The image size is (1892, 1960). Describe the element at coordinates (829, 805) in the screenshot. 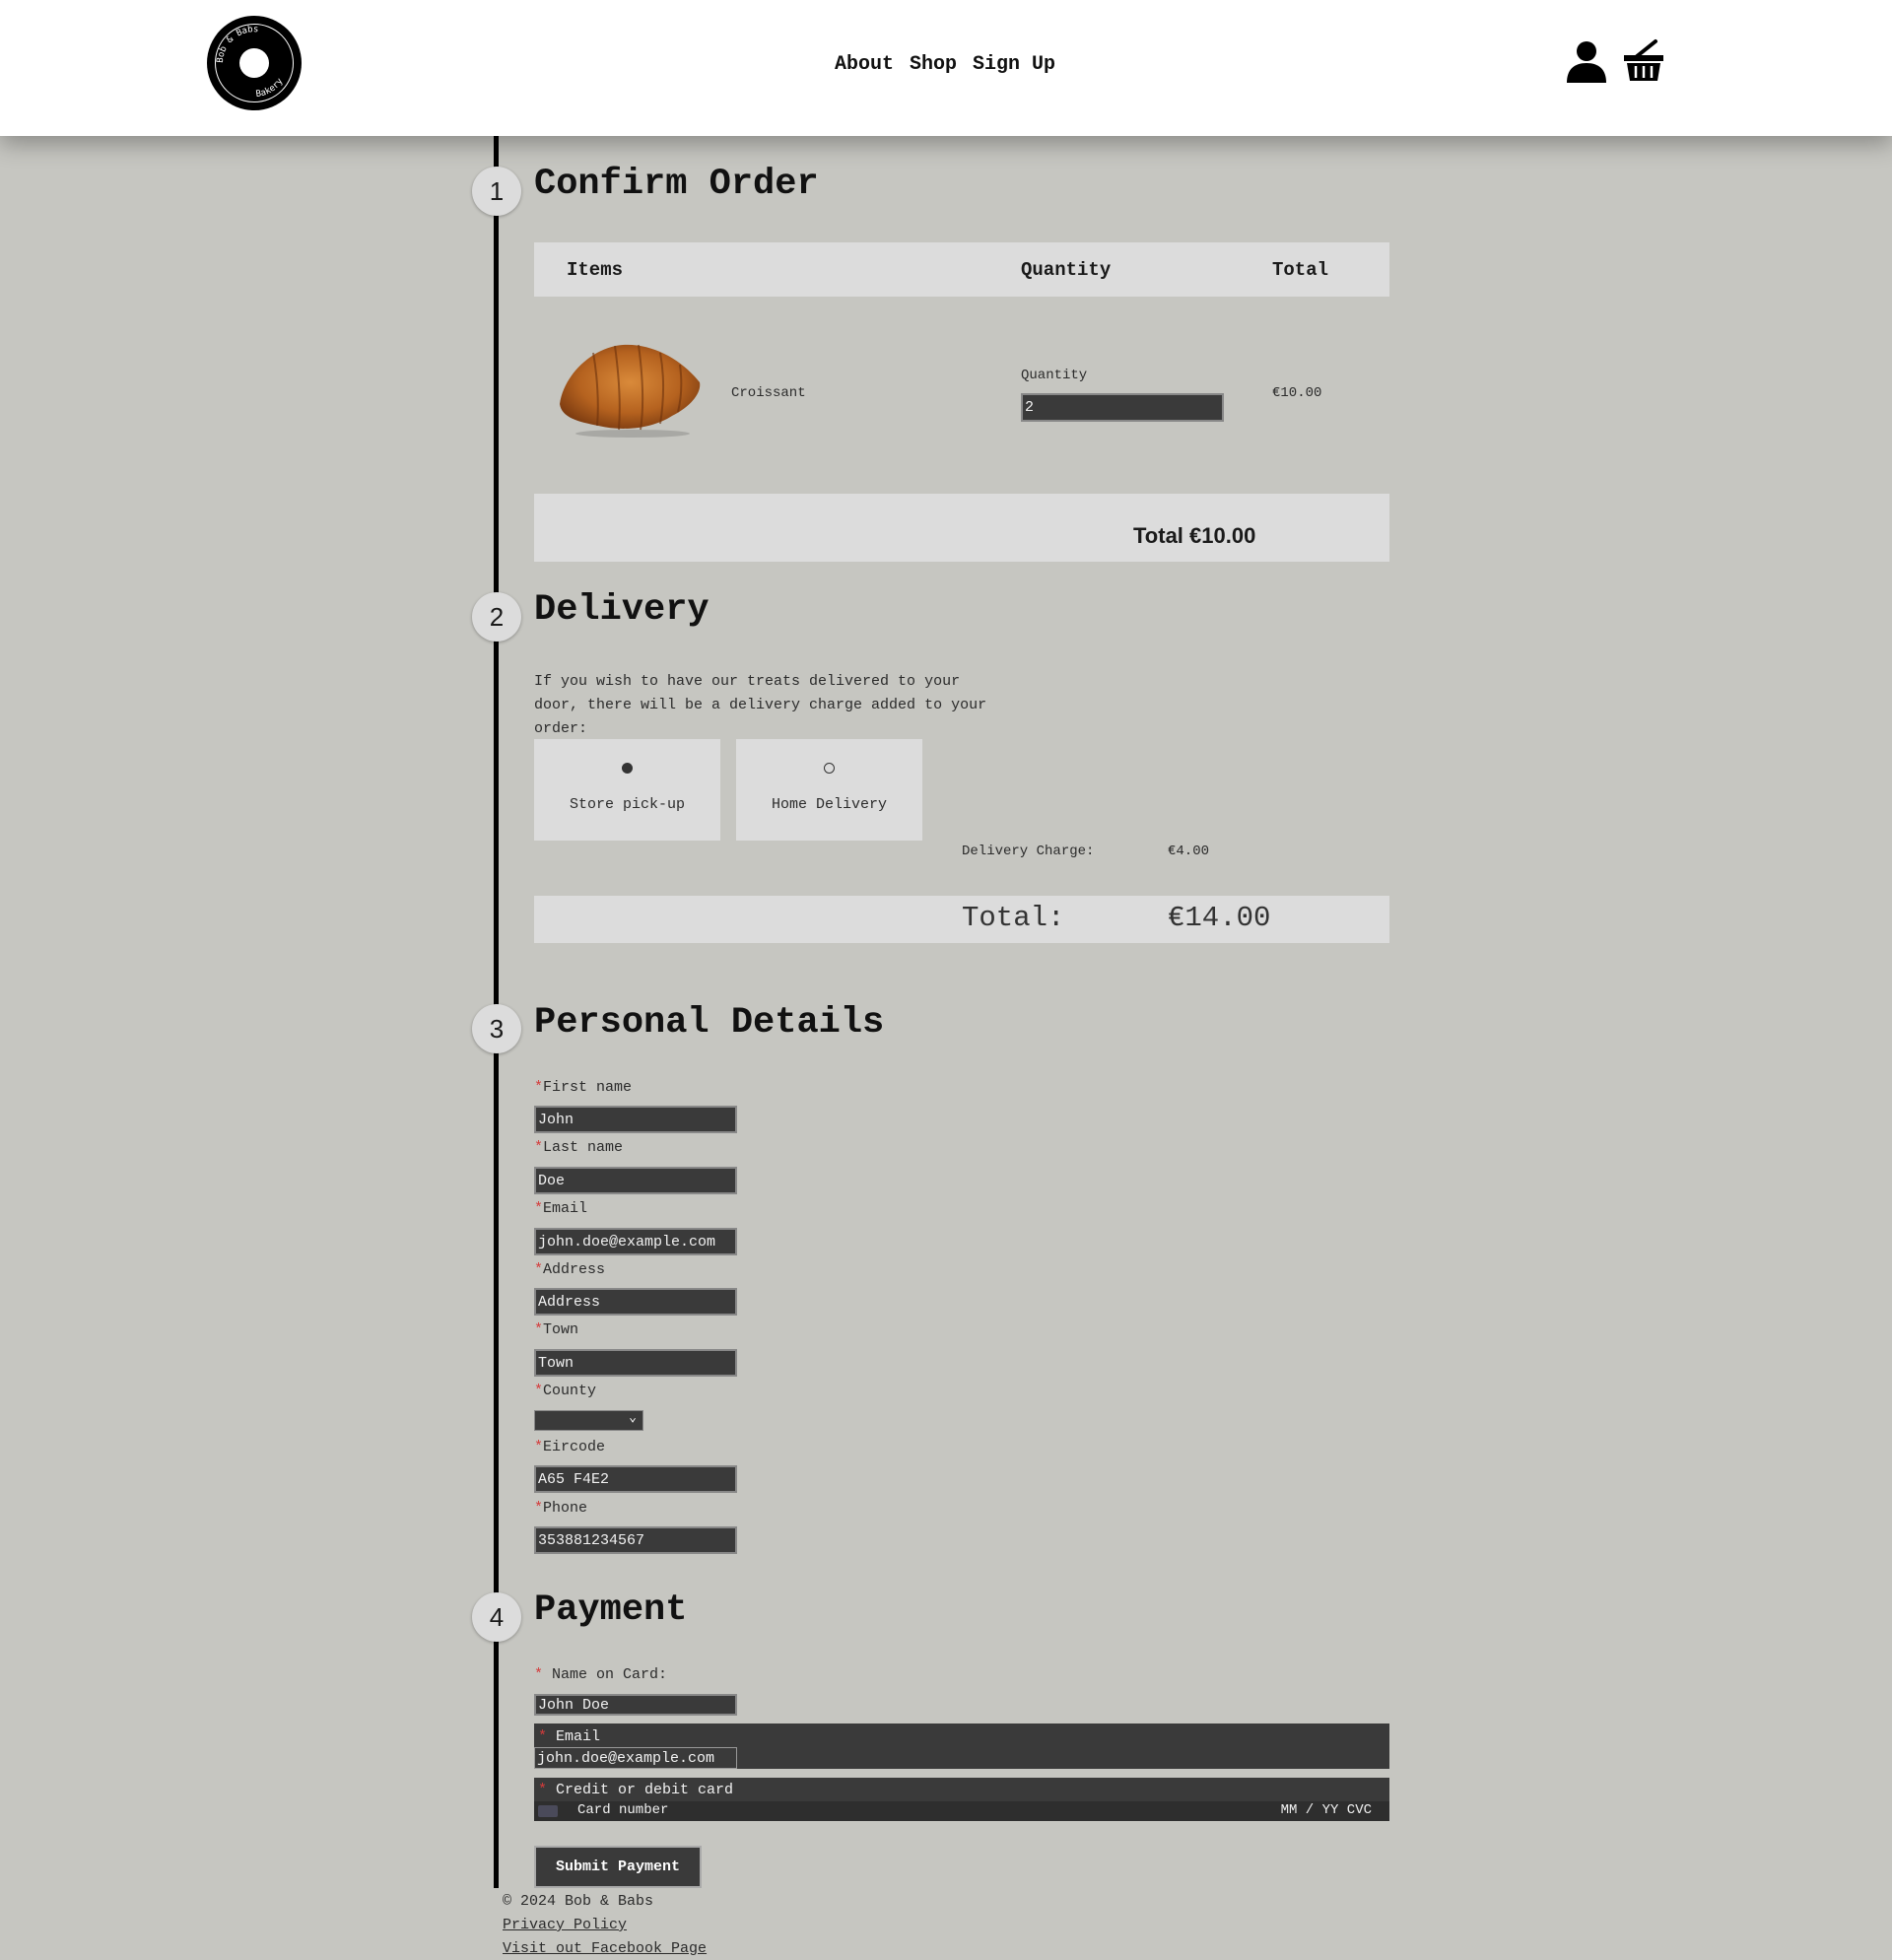

I see `option-home-label: Home Delivery` at that location.